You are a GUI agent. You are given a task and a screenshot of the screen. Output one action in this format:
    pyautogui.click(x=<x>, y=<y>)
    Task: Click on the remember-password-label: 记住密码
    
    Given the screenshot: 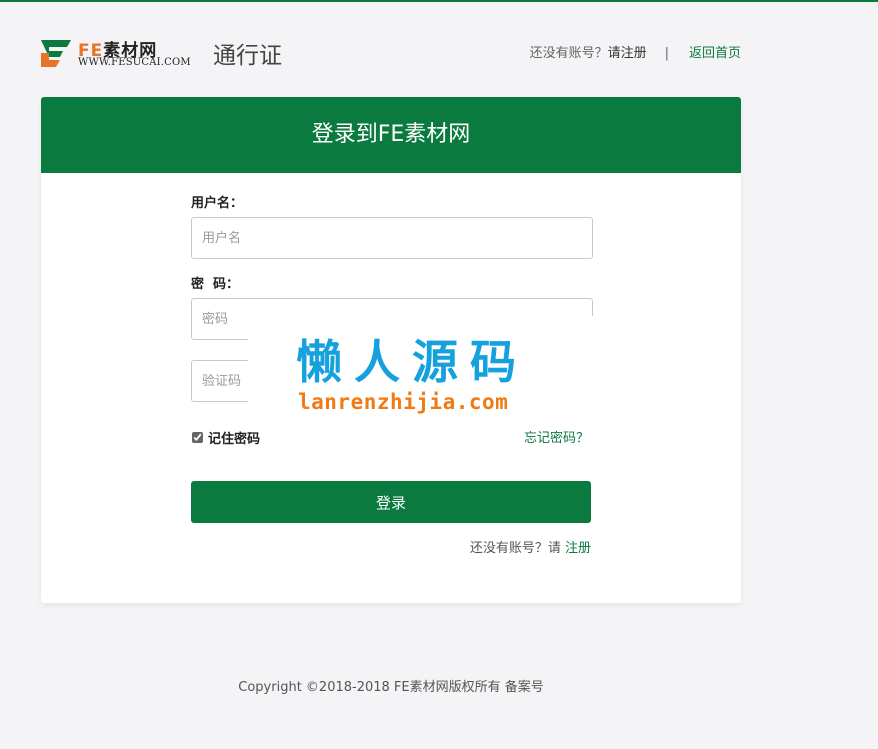 What is the action you would take?
    pyautogui.click(x=234, y=439)
    